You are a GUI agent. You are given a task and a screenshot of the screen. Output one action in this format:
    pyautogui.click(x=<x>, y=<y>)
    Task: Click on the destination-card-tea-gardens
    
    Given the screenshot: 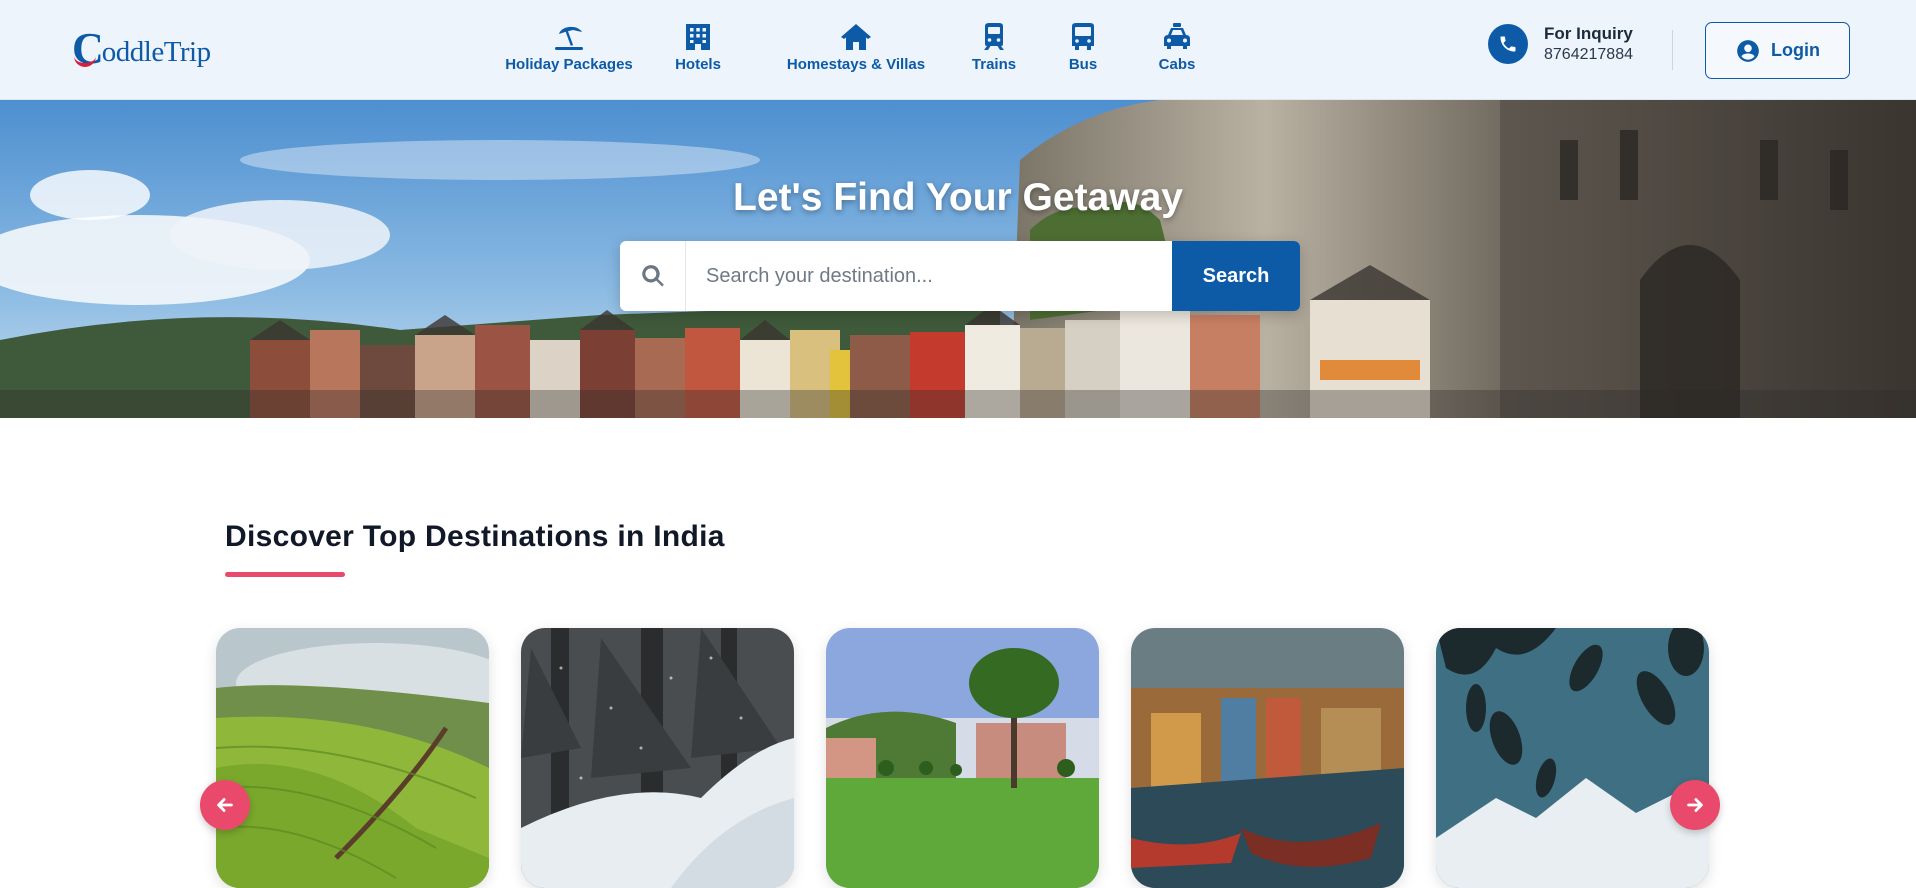 What is the action you would take?
    pyautogui.click(x=352, y=758)
    